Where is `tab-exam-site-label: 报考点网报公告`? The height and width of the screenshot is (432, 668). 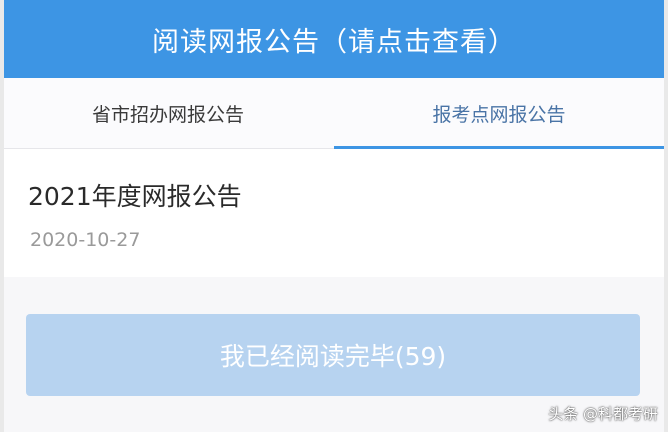
tab-exam-site-label: 报考点网报公告 is located at coordinates (499, 114).